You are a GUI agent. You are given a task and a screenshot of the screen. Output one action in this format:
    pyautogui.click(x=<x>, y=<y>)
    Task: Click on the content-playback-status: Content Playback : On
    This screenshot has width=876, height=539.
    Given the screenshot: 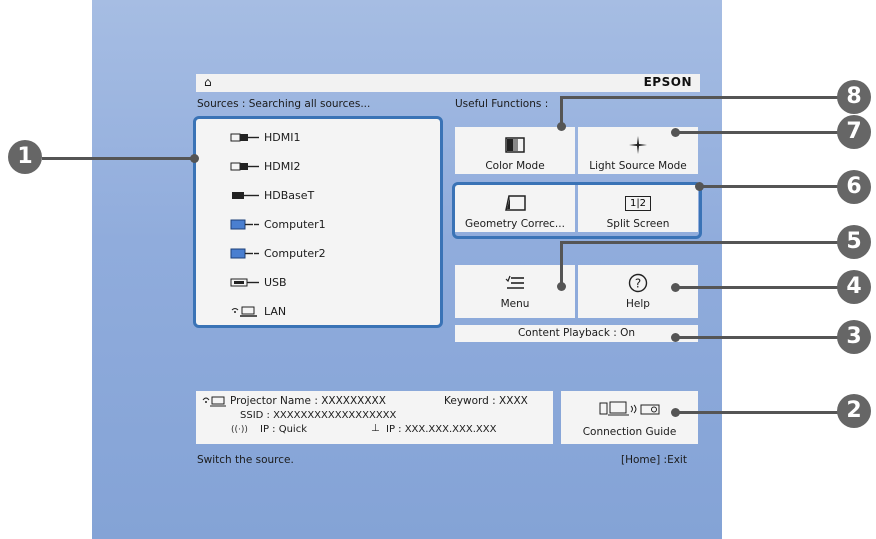 What is the action you would take?
    pyautogui.click(x=576, y=333)
    